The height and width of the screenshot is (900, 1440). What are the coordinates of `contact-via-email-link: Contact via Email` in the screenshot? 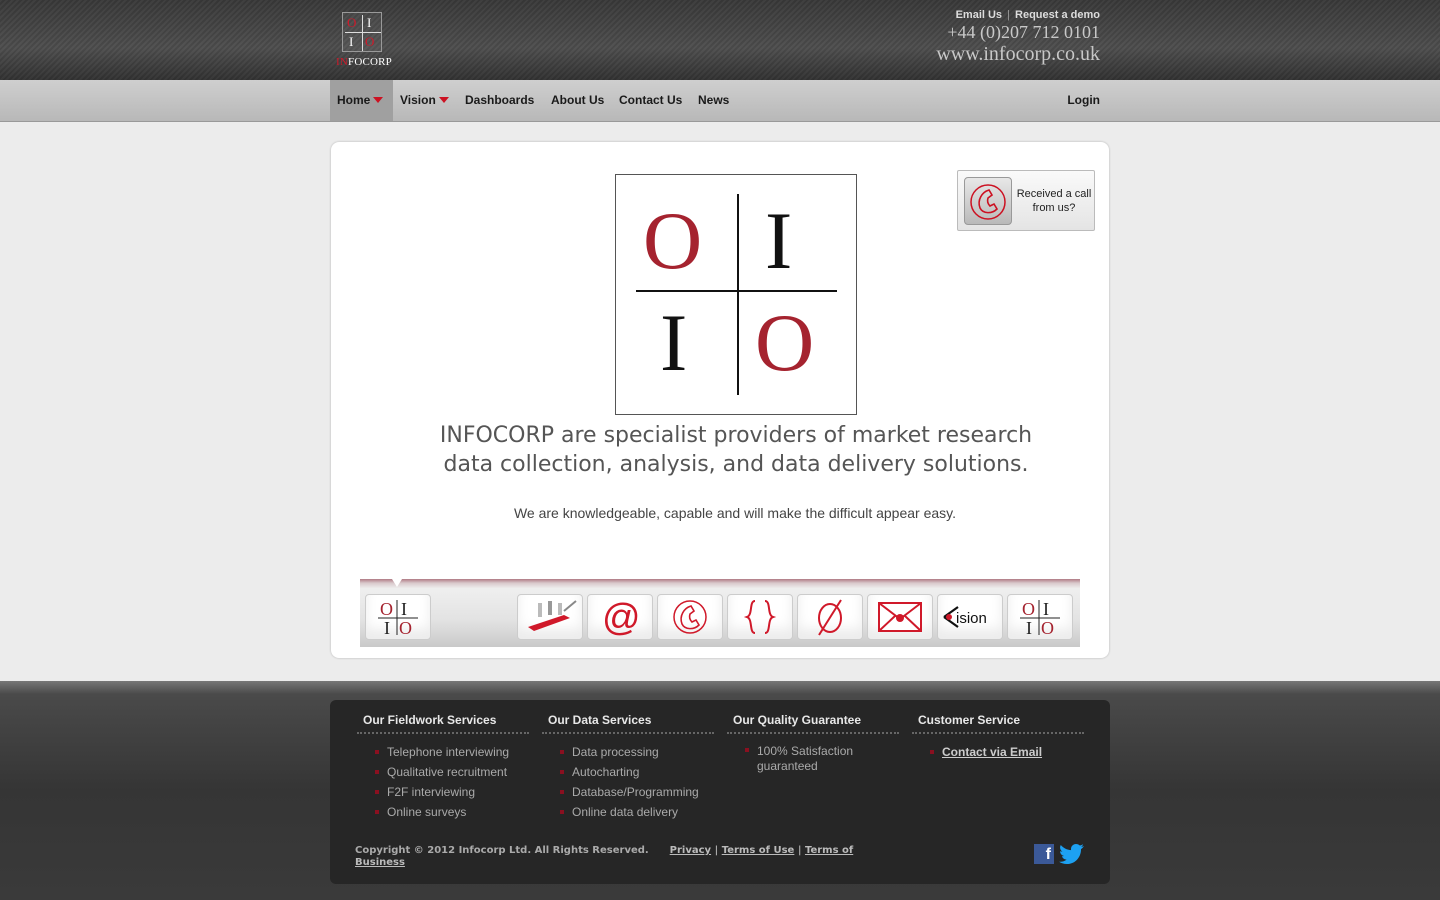 It's located at (992, 752).